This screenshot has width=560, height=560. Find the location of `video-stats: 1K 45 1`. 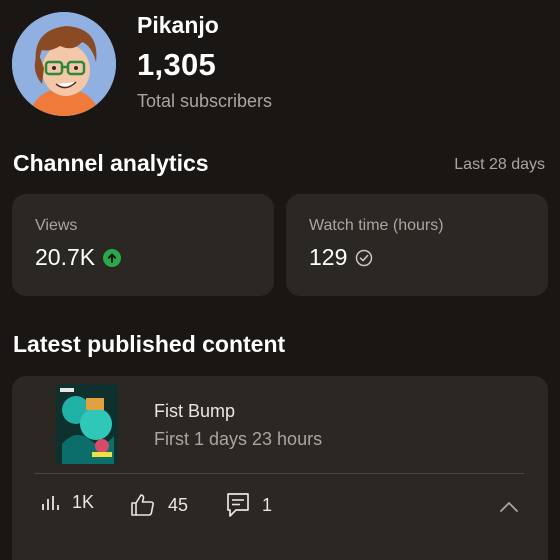

video-stats: 1K 45 1 is located at coordinates (280, 508).